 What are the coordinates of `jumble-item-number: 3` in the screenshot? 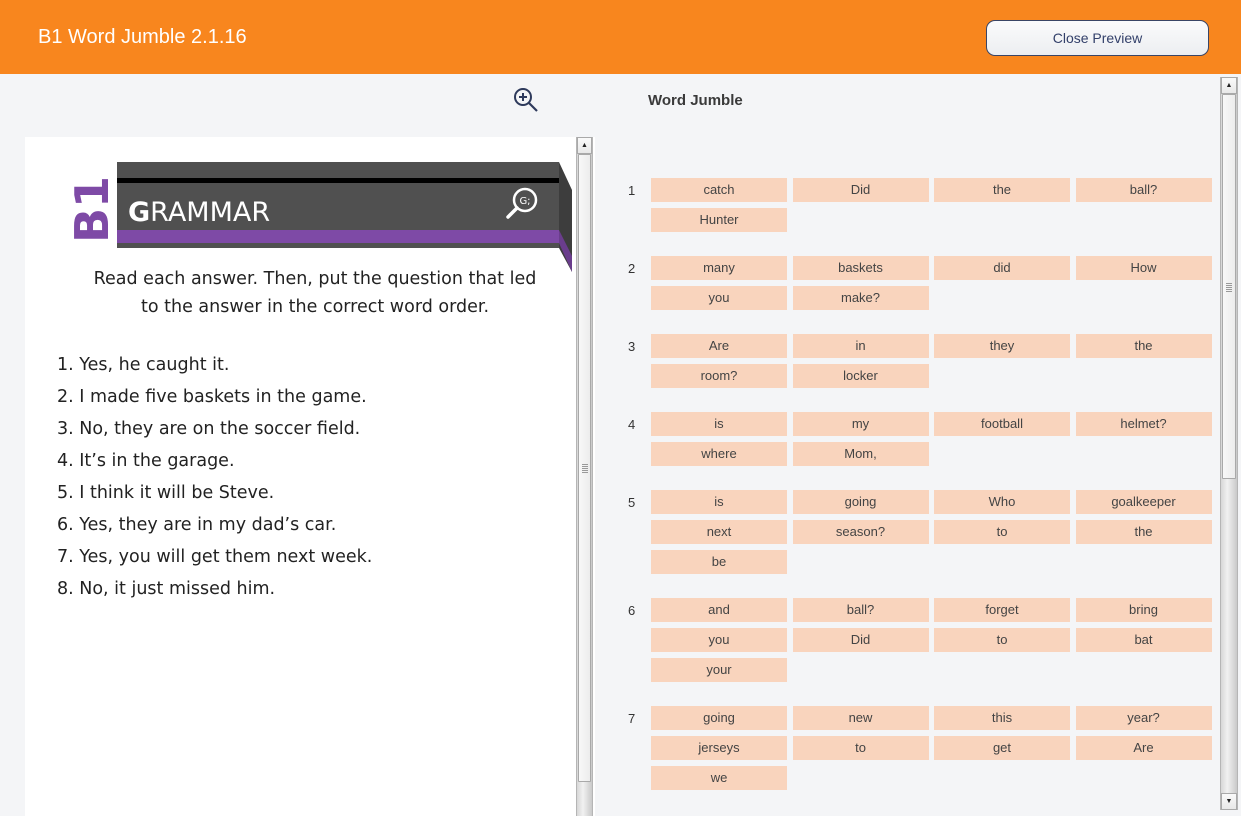 It's located at (632, 346).